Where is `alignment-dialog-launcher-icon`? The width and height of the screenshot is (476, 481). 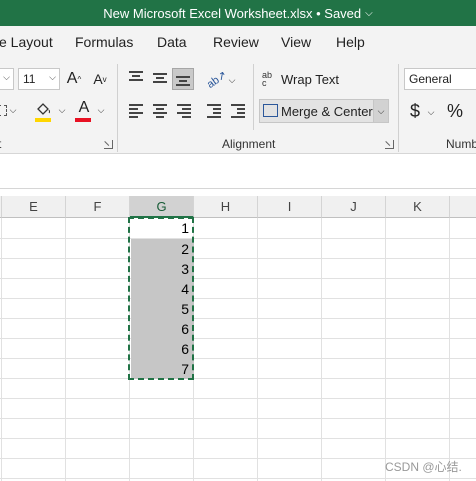 alignment-dialog-launcher-icon is located at coordinates (389, 144).